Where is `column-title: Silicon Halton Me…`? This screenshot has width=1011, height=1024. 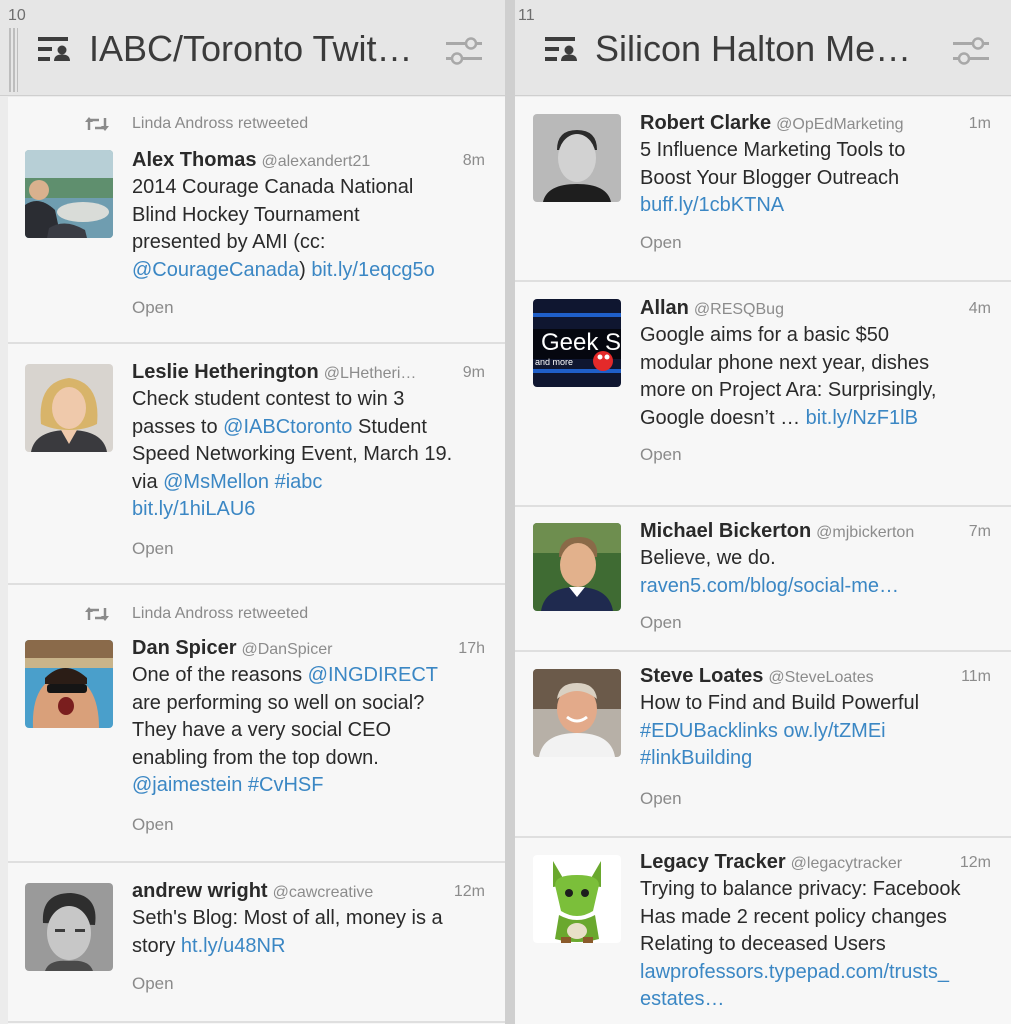 column-title: Silicon Halton Me… is located at coordinates (753, 49).